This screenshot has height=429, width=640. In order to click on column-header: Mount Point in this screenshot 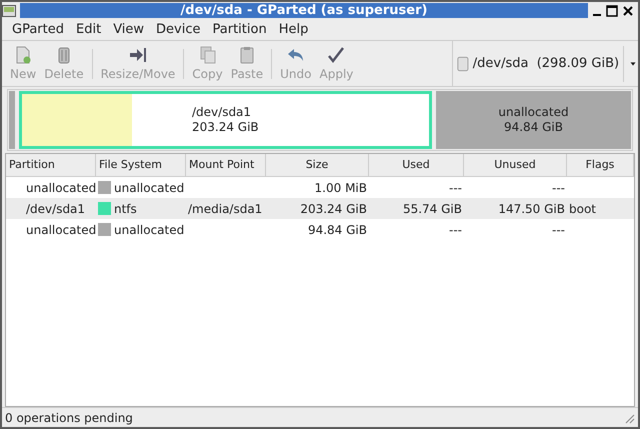, I will do `click(226, 165)`.